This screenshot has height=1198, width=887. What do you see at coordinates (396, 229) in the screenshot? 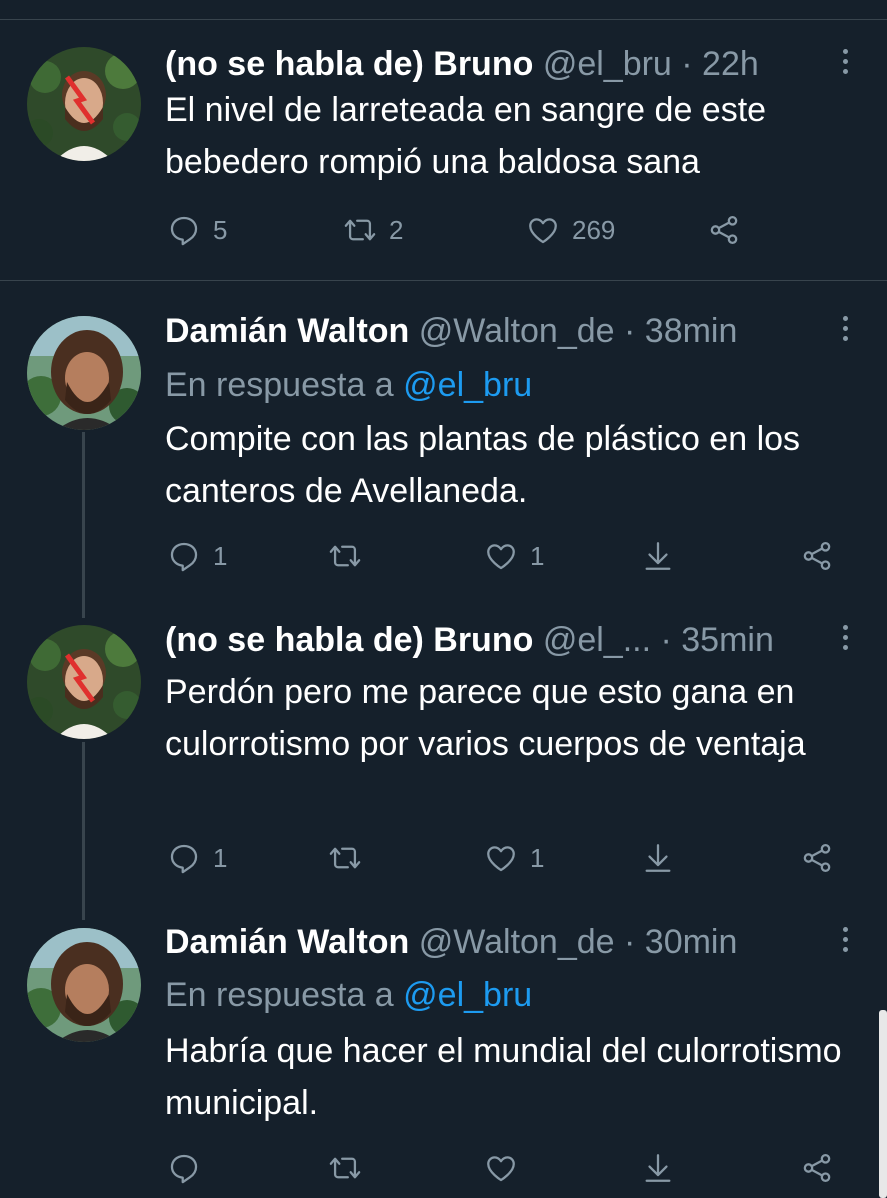
I see `retweet-count: 2` at bounding box center [396, 229].